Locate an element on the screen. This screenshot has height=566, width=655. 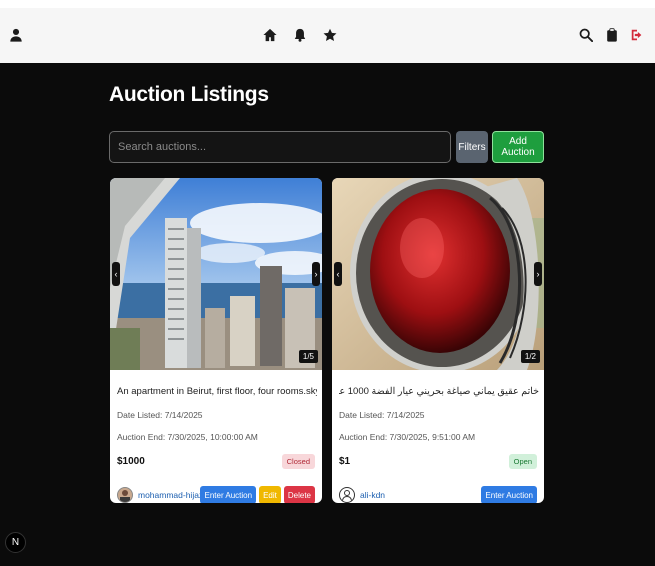
filters-button: Filters is located at coordinates (472, 147).